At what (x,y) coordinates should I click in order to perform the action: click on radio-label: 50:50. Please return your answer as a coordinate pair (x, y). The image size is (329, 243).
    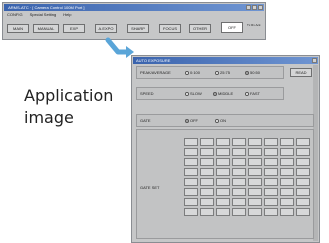
    Looking at the image, I should click on (255, 72).